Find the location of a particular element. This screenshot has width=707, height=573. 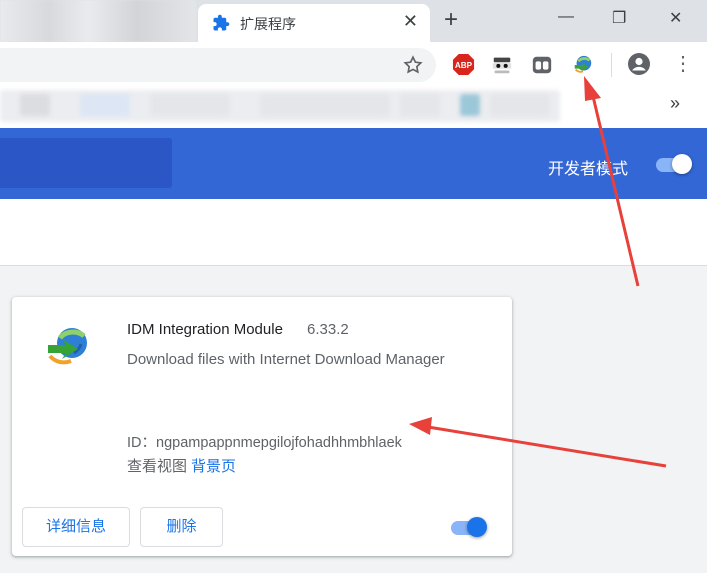

new-tab-button: + is located at coordinates (451, 20).